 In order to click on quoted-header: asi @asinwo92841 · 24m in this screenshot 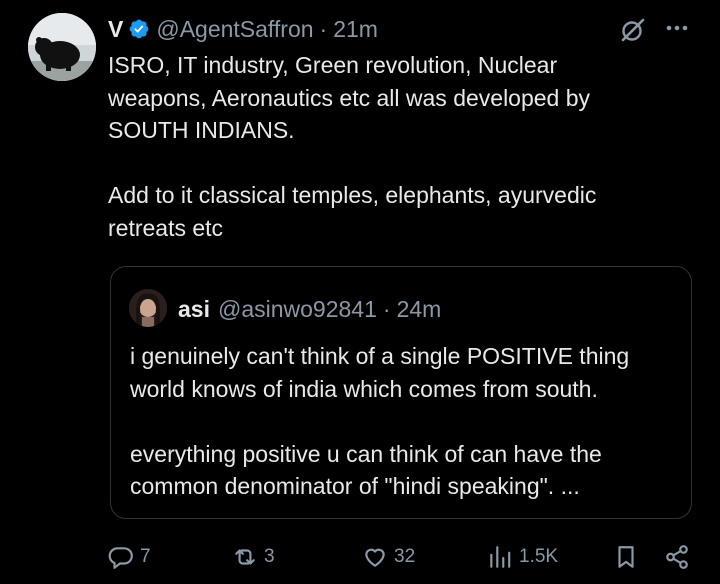, I will do `click(309, 309)`.